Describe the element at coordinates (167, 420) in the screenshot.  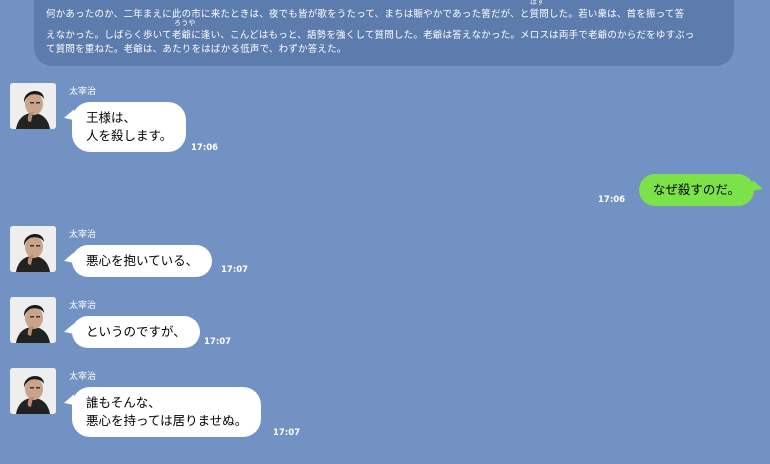
I see `message-line: 悪心を持っては居りませぬ。` at that location.